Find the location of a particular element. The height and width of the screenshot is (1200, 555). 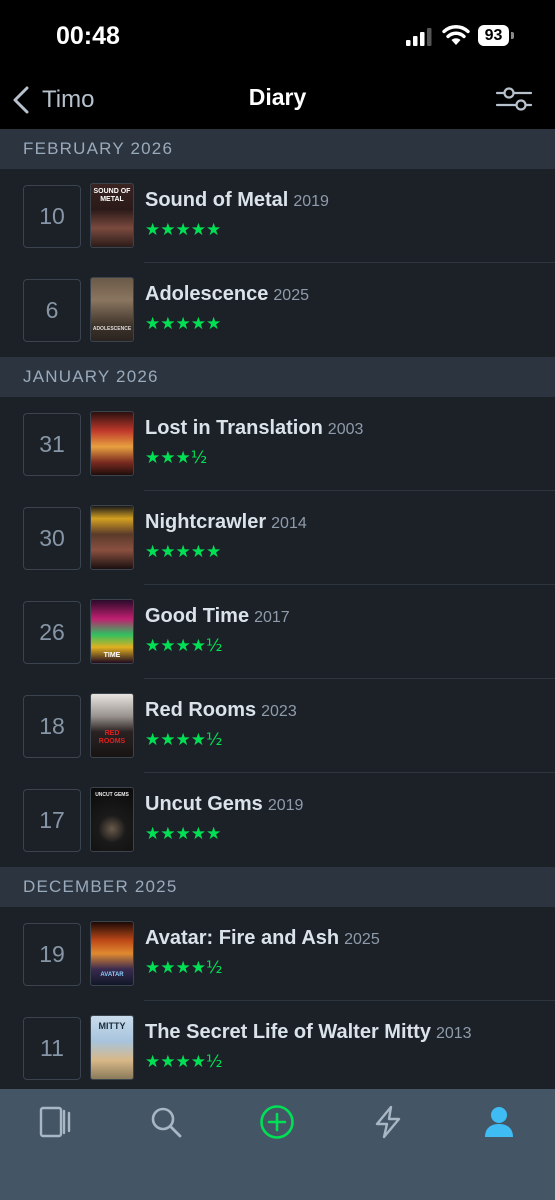

diary-entry: 6 ADOLESCENCE Adolescence 2025 ★★★★★ is located at coordinates (277, 310).